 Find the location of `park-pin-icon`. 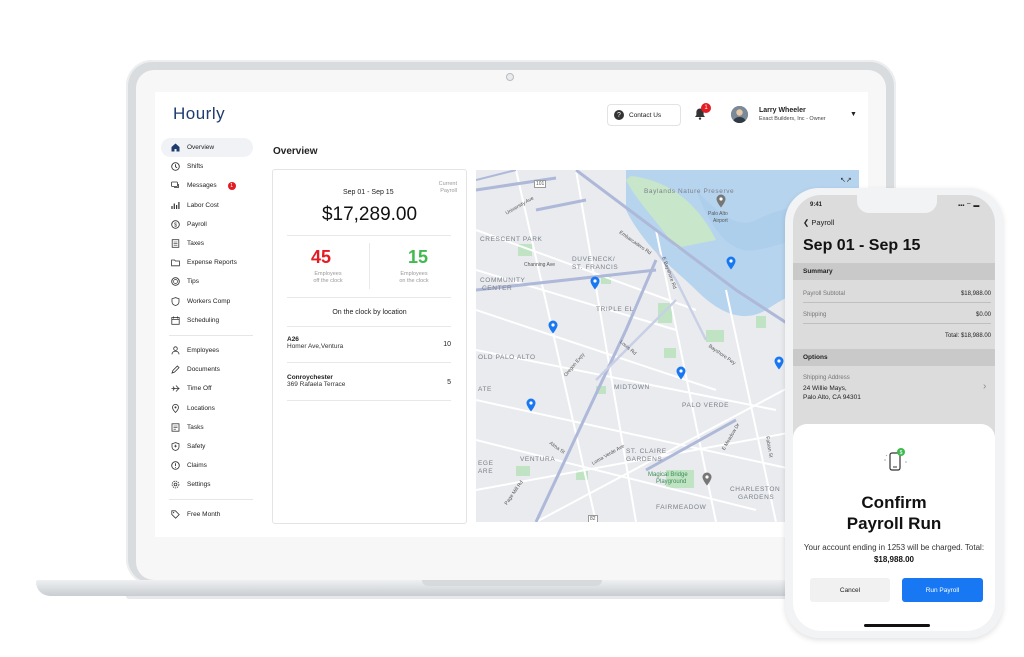

park-pin-icon is located at coordinates (707, 479).